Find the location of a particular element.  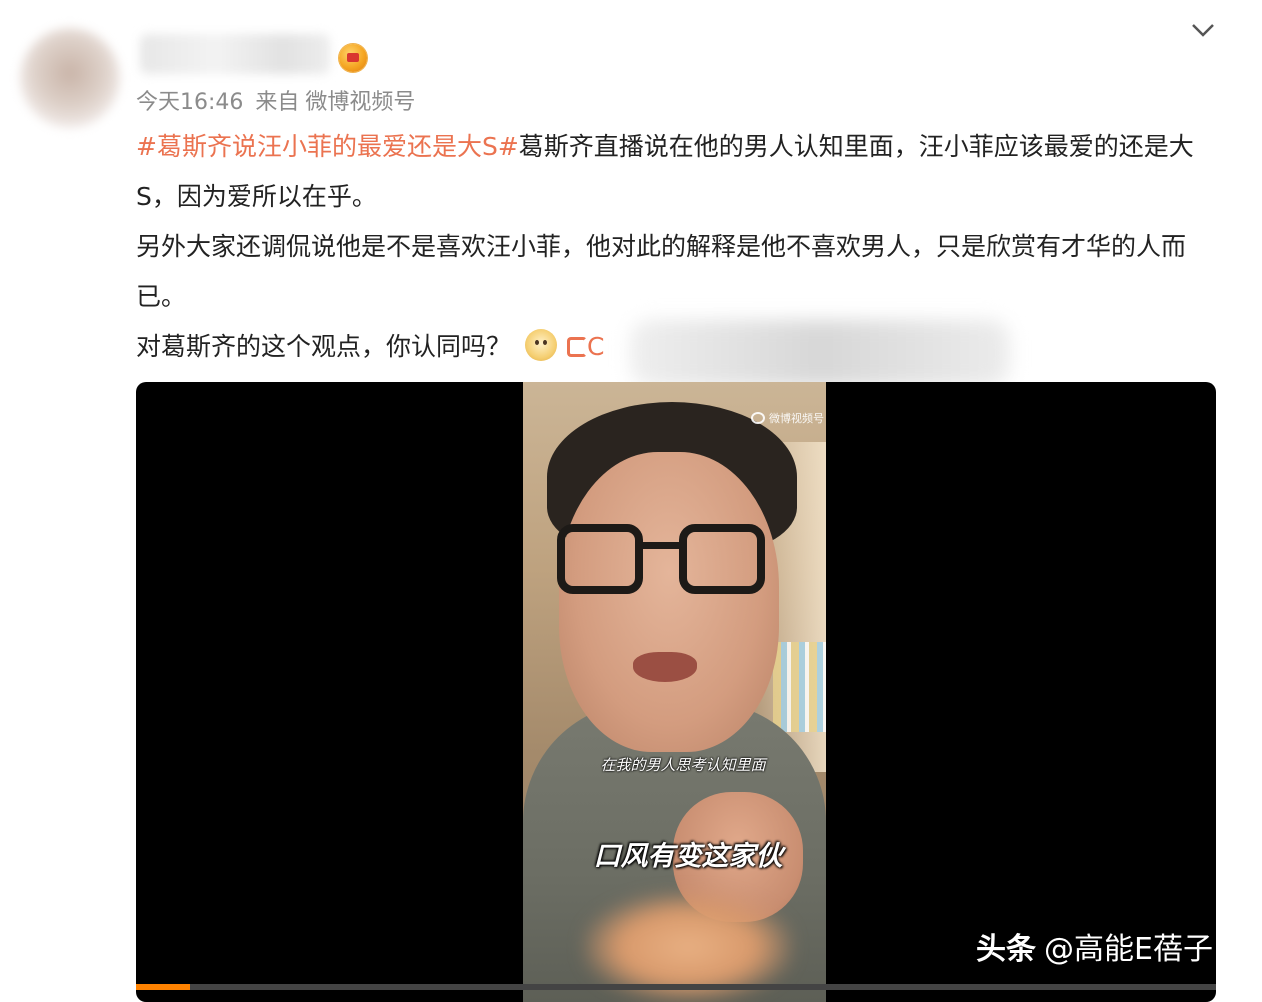

watermark-brand: 头条 is located at coordinates (1006, 949).